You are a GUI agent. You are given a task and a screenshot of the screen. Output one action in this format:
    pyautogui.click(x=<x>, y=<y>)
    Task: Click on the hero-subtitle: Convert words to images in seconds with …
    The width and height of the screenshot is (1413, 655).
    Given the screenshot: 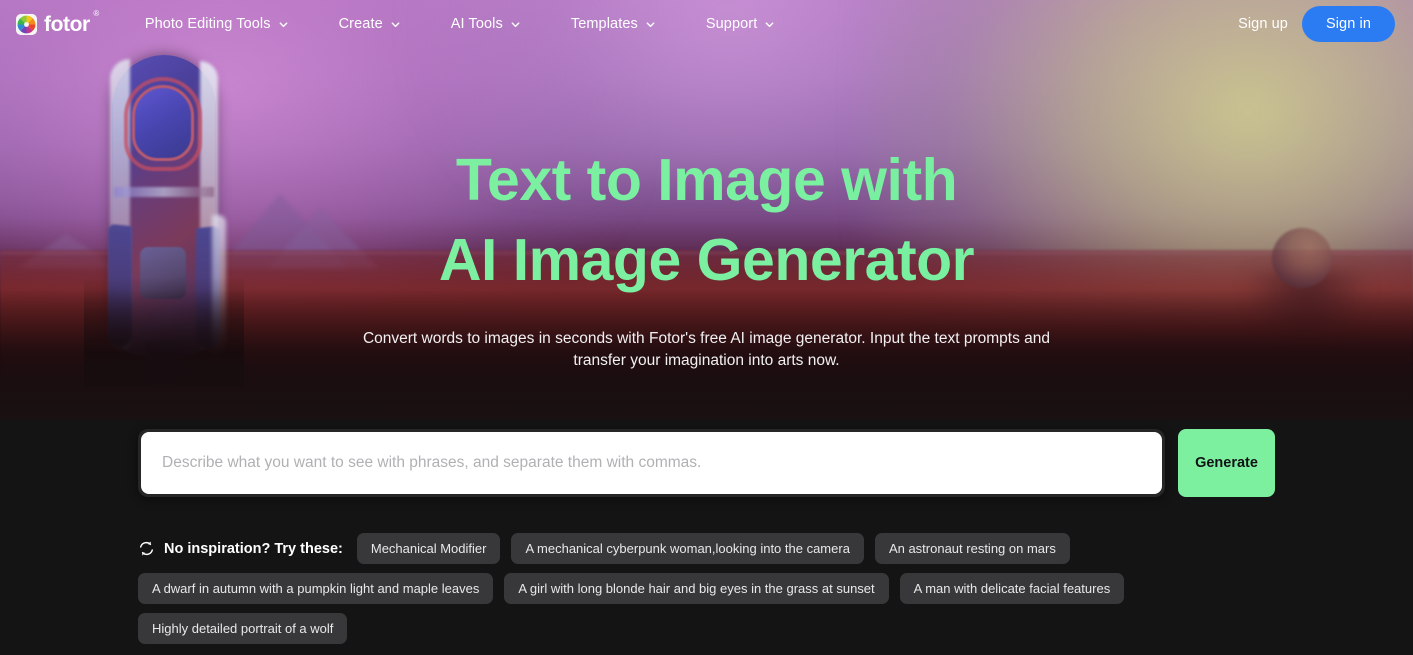 What is the action you would take?
    pyautogui.click(x=706, y=349)
    